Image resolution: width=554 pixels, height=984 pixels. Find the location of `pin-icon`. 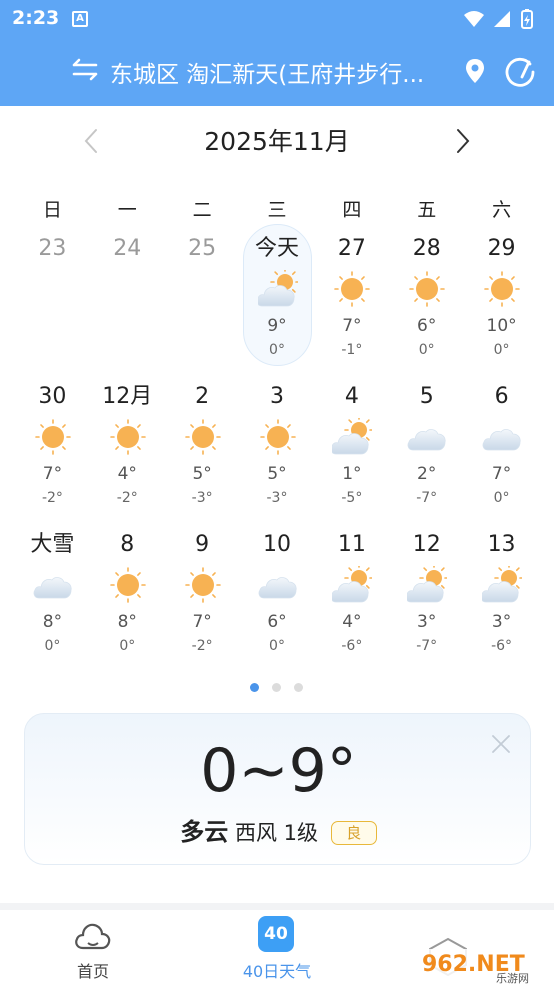

pin-icon is located at coordinates (475, 71).